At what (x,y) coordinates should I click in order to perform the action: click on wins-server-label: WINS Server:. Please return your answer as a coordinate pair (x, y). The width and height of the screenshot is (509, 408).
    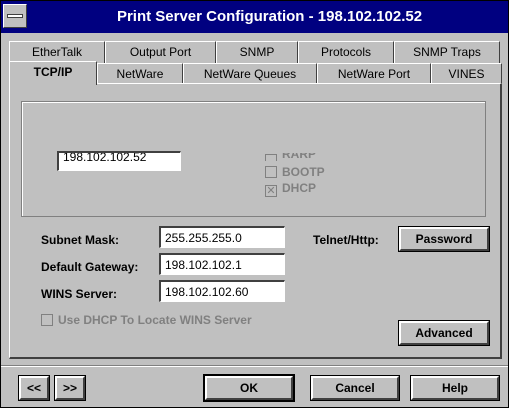
    Looking at the image, I should click on (79, 294).